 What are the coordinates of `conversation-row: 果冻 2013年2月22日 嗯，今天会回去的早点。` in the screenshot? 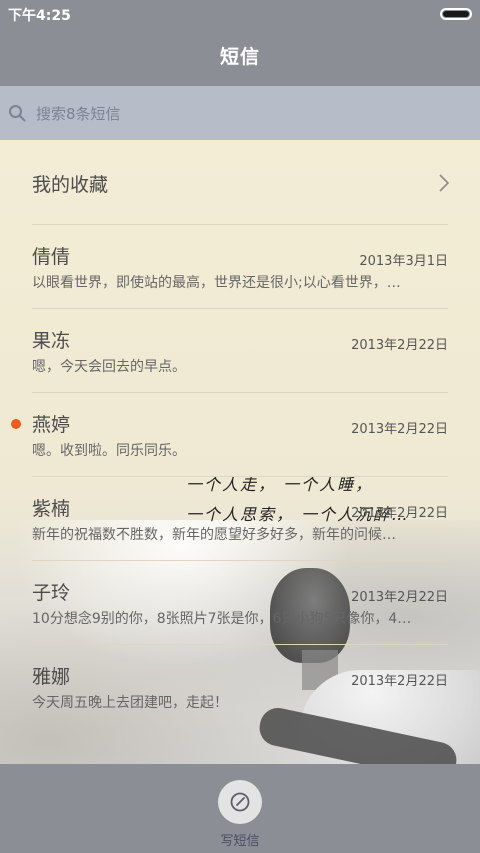 It's located at (240, 350).